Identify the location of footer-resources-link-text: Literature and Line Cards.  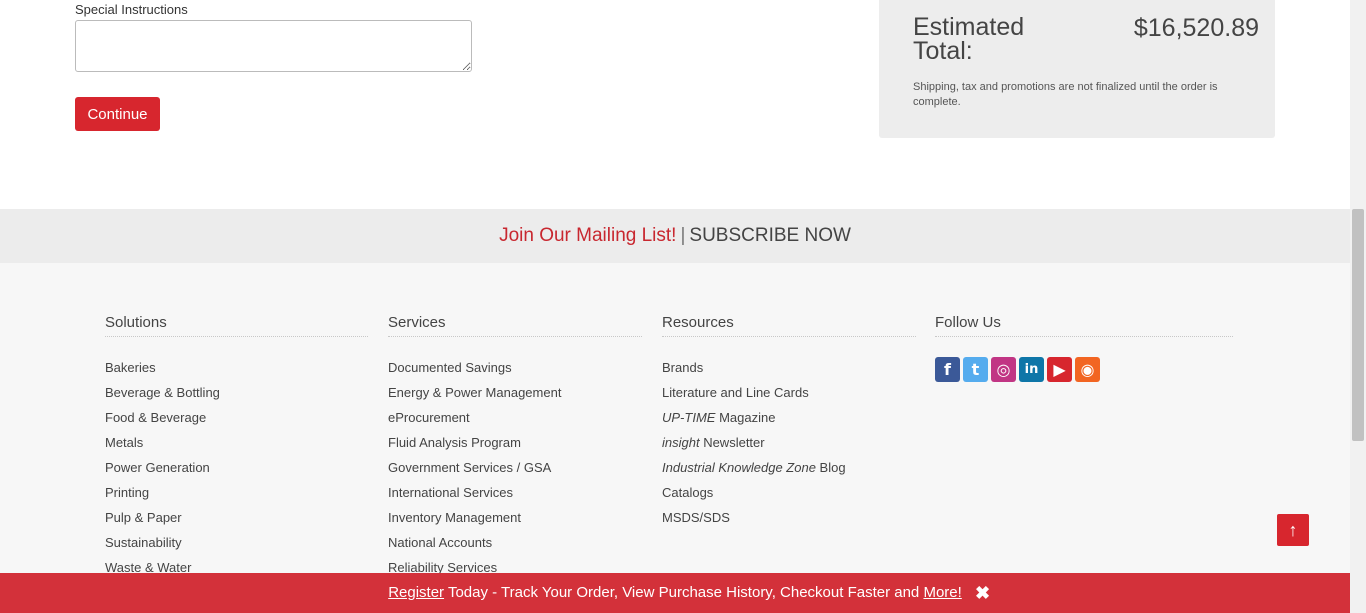
(735, 392).